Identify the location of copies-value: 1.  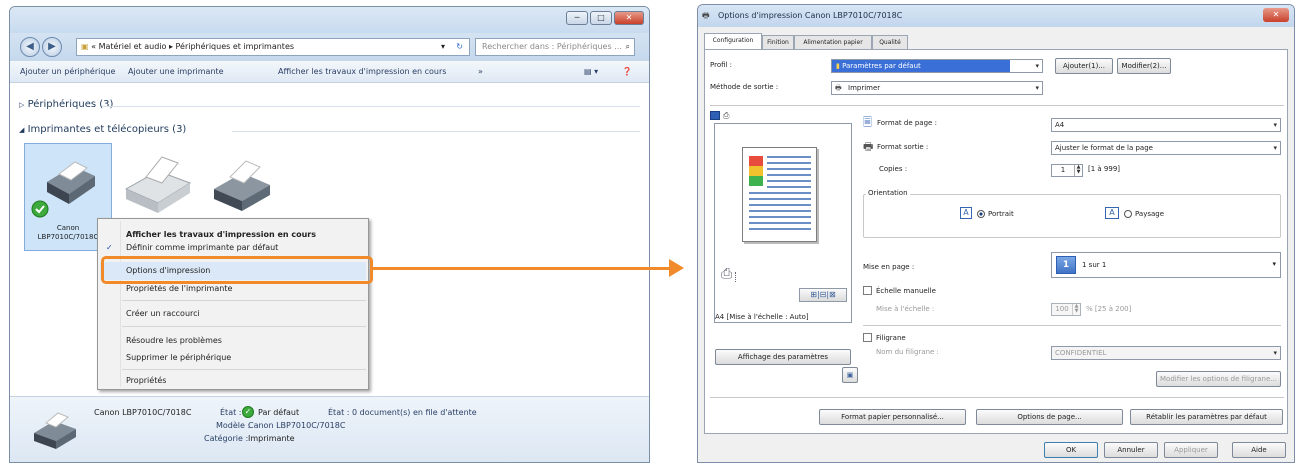
(1063, 170).